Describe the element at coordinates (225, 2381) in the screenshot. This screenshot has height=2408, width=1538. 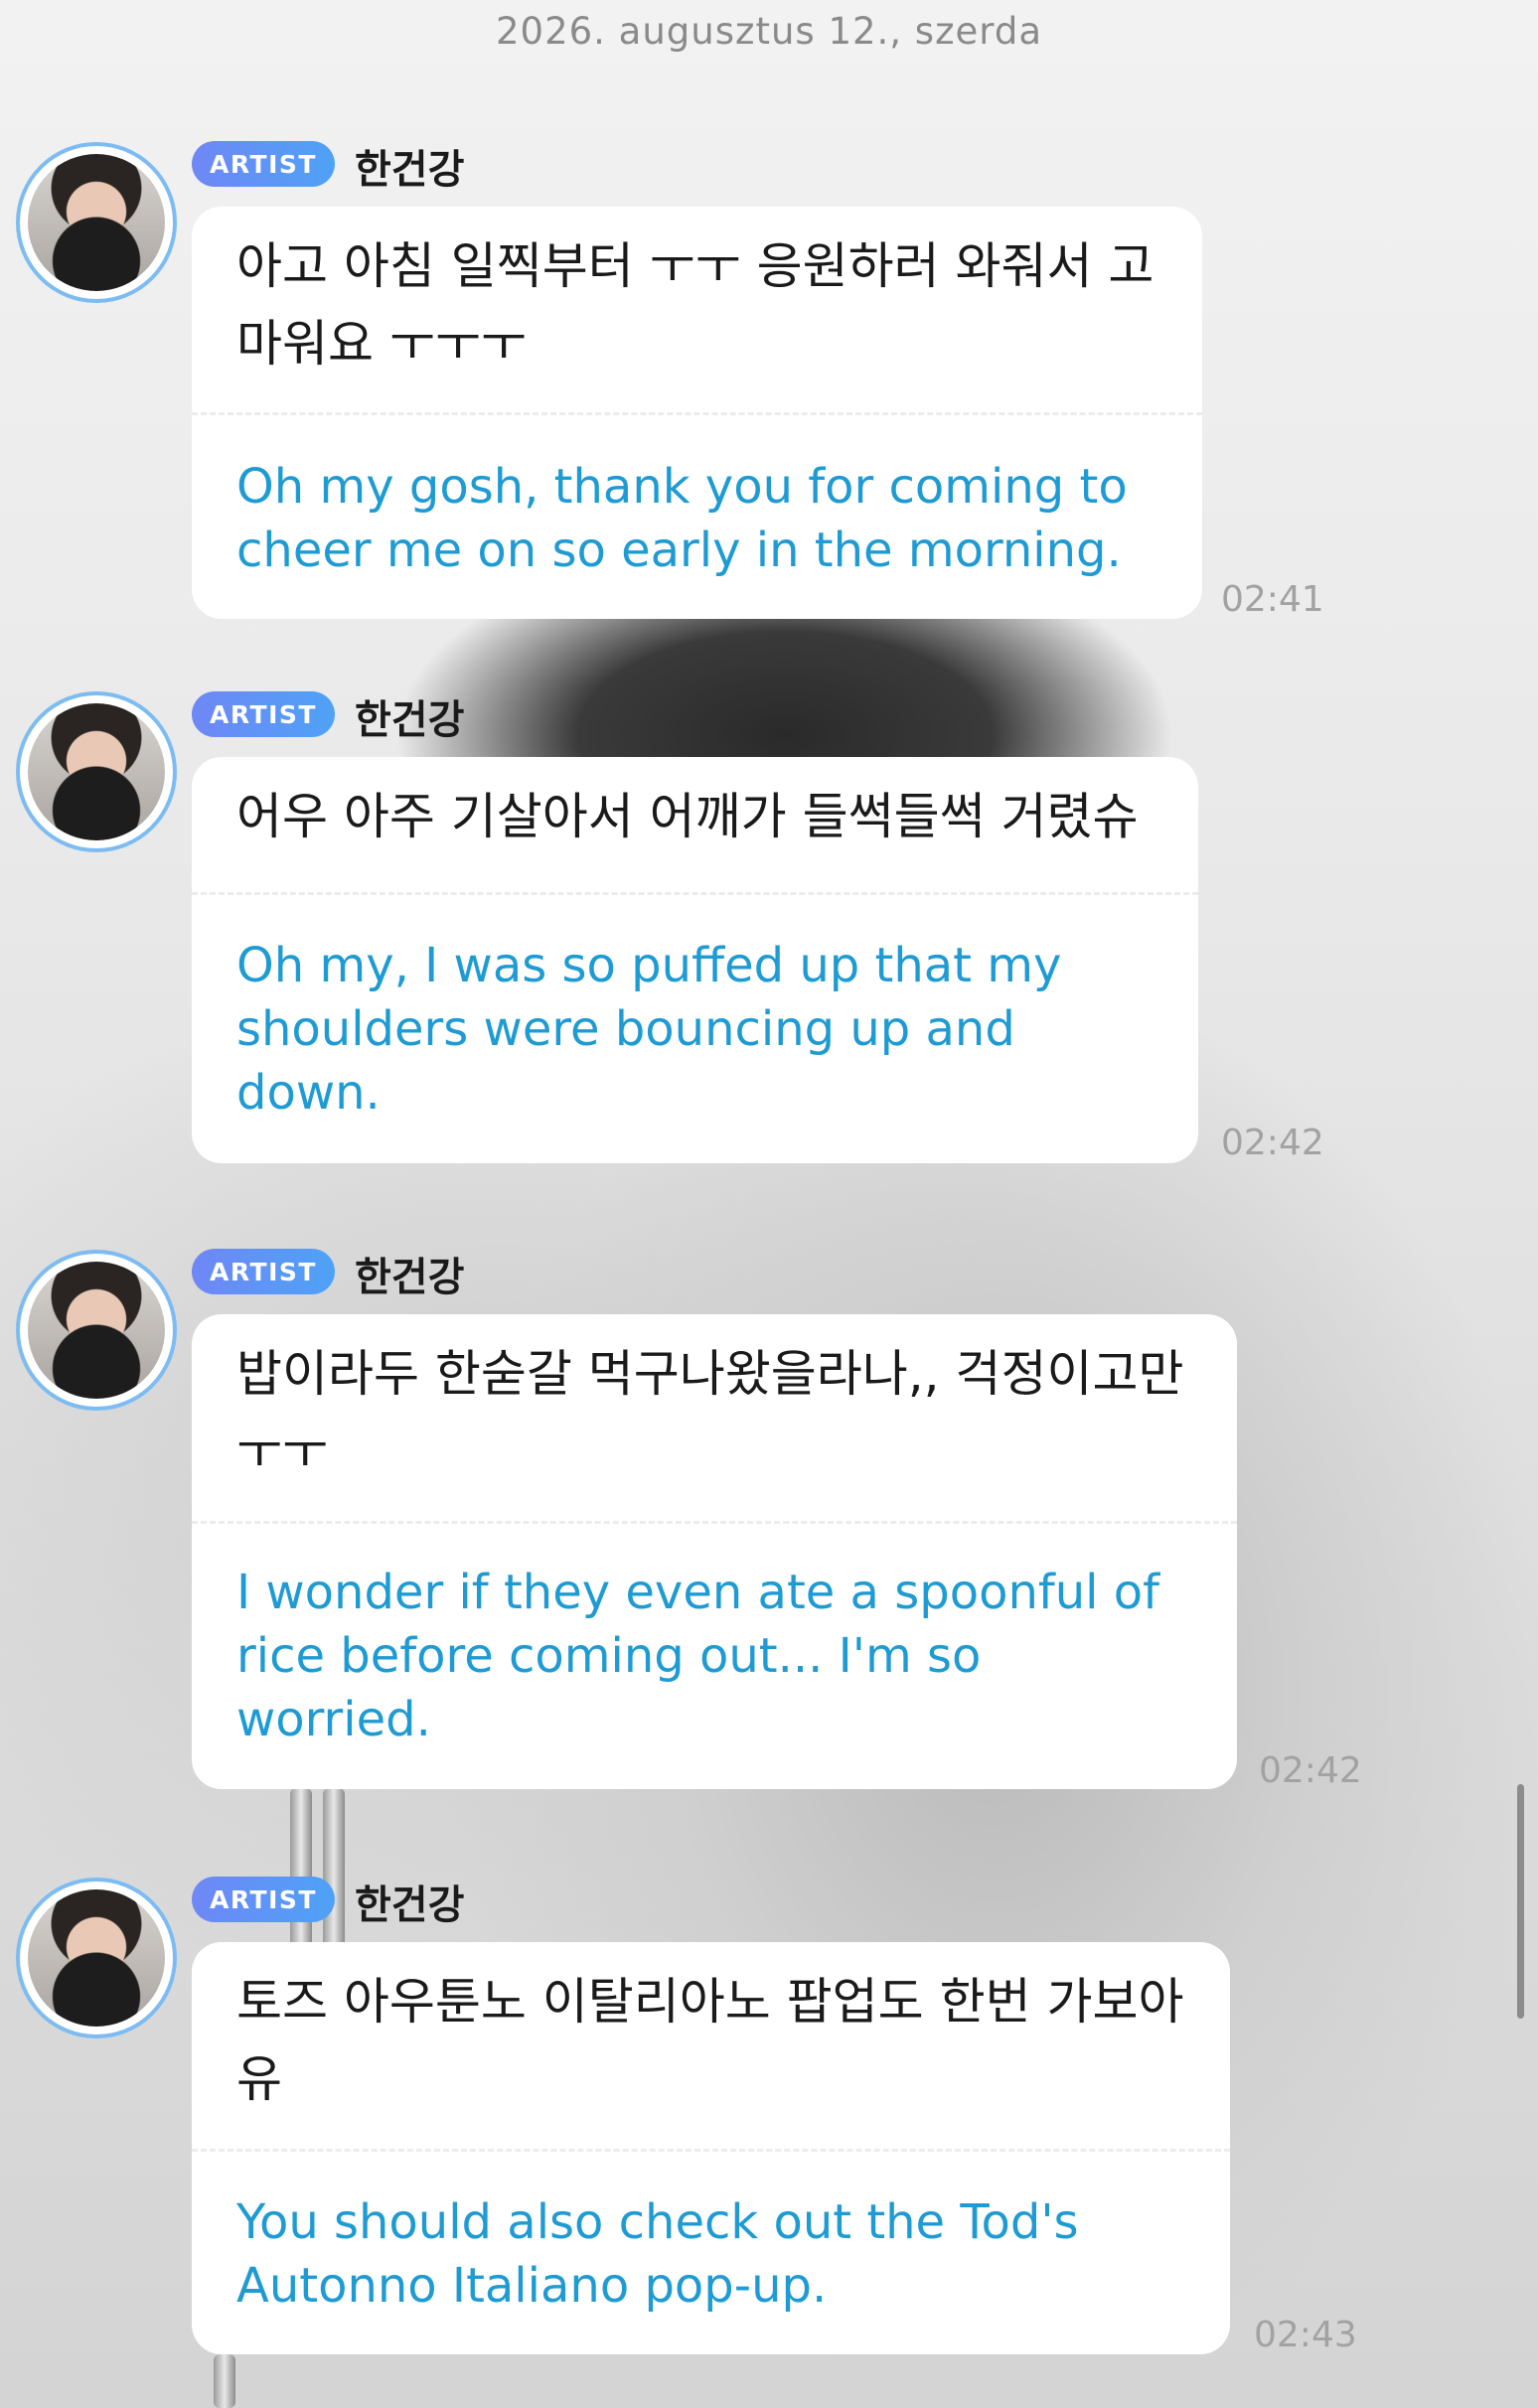
I see `background-chair-leg` at that location.